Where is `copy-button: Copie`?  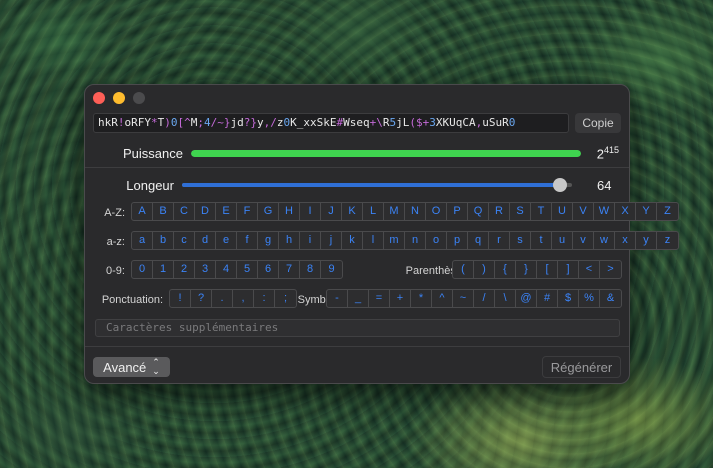
copy-button: Copie is located at coordinates (598, 123).